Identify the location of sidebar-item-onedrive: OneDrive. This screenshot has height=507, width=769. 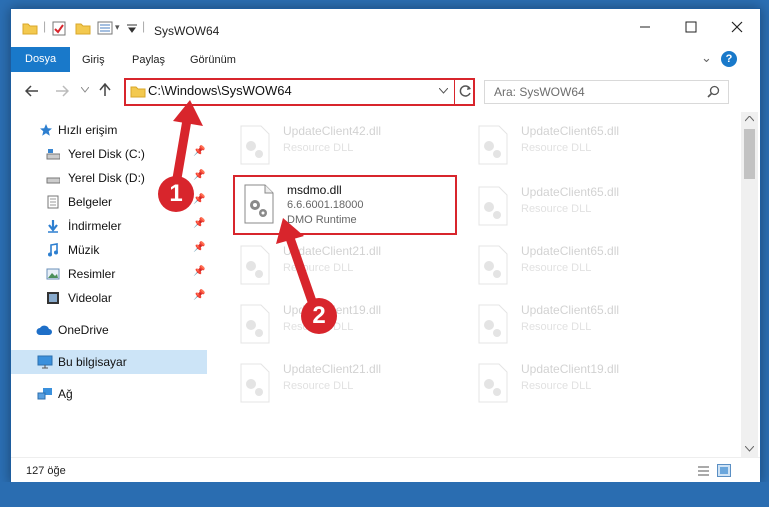
(109, 330).